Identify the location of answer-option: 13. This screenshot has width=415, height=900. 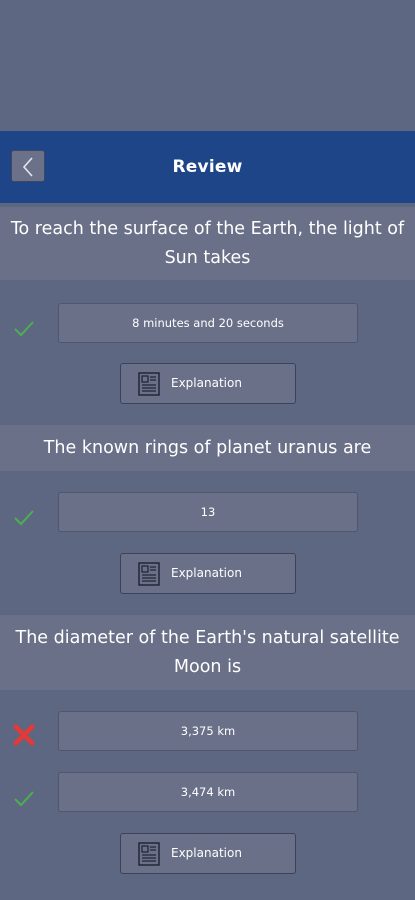
(208, 512).